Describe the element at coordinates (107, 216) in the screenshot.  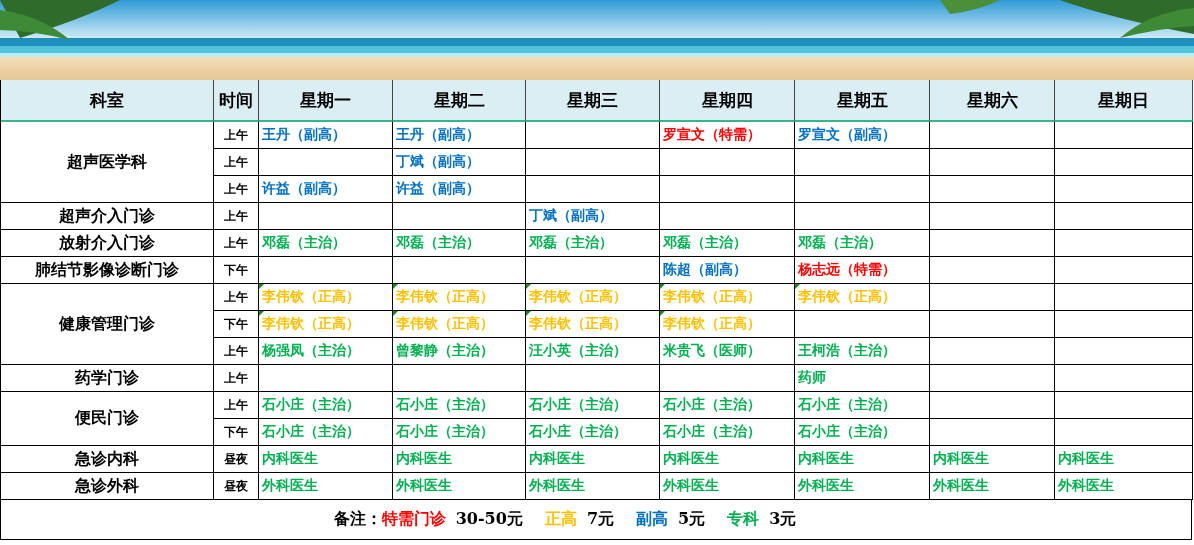
I see `department-cell: 超声介入门诊` at that location.